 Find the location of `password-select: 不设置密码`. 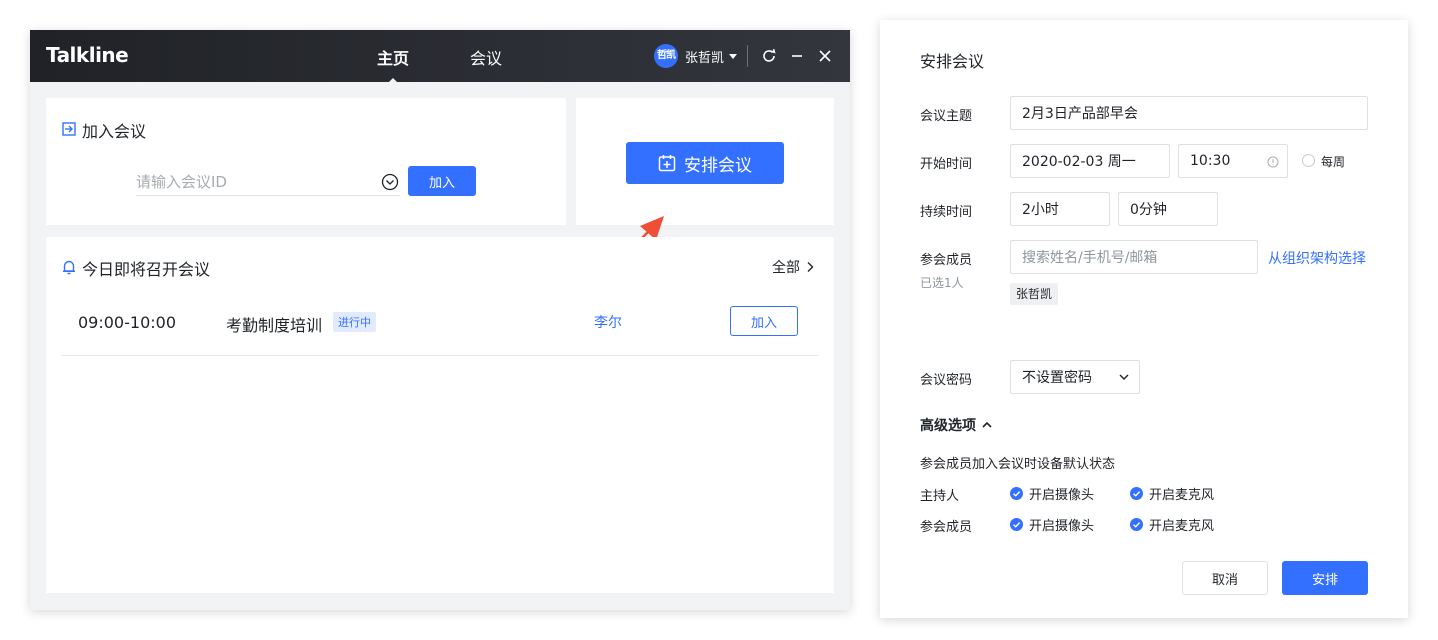

password-select: 不设置密码 is located at coordinates (1075, 377).